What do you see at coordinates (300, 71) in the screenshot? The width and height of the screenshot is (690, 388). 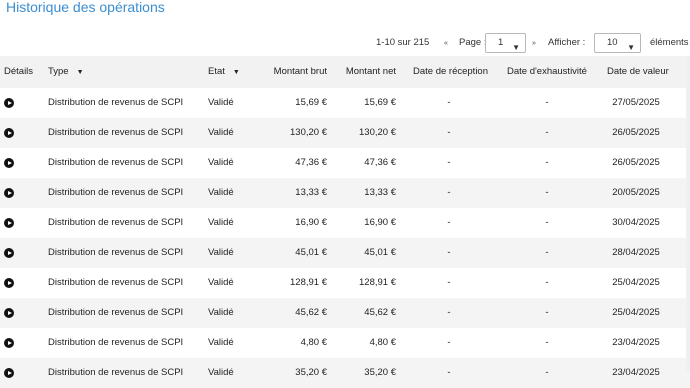 I see `header-montant-brut: Montant brut` at bounding box center [300, 71].